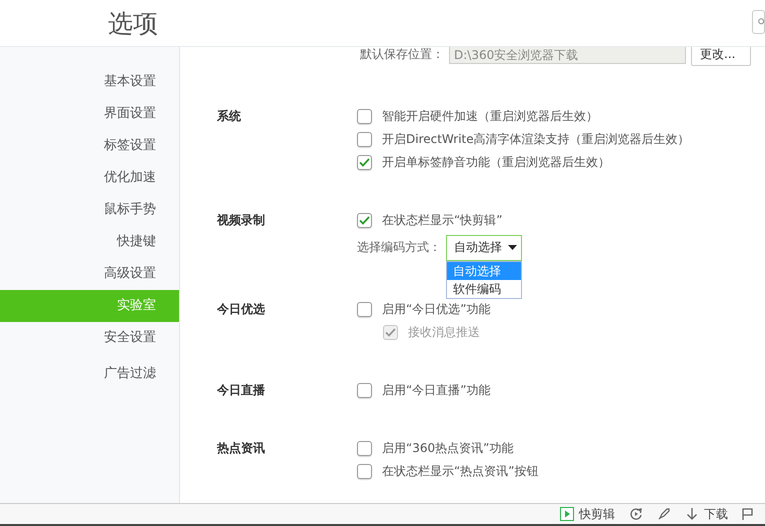  I want to click on dropdown: 自动选择, so click(484, 247).